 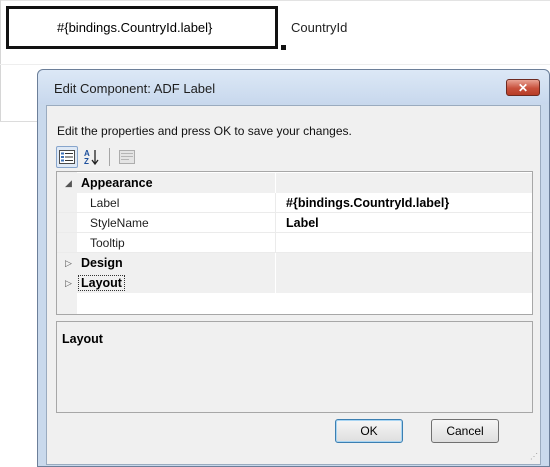 What do you see at coordinates (107, 243) in the screenshot?
I see `property-name: Tooltip` at bounding box center [107, 243].